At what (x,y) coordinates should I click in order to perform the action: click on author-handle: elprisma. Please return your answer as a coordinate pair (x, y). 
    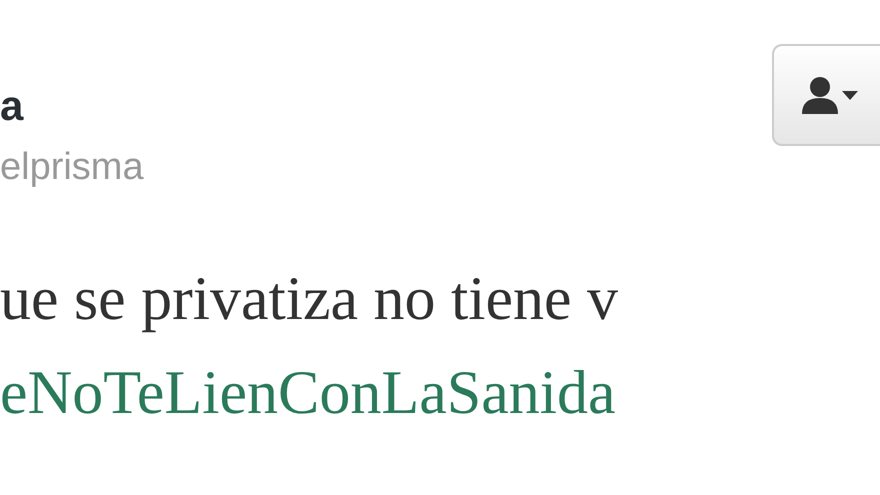
    Looking at the image, I should click on (72, 167).